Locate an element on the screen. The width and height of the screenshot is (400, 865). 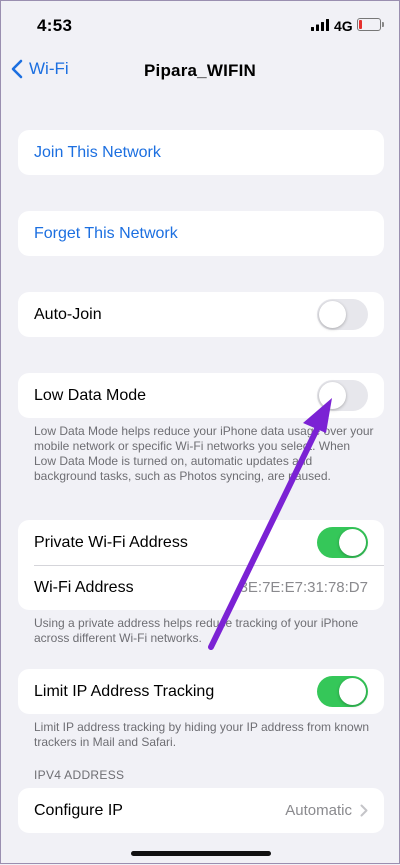
limit-ip-row: Limit IP Address Tracking is located at coordinates (201, 691).